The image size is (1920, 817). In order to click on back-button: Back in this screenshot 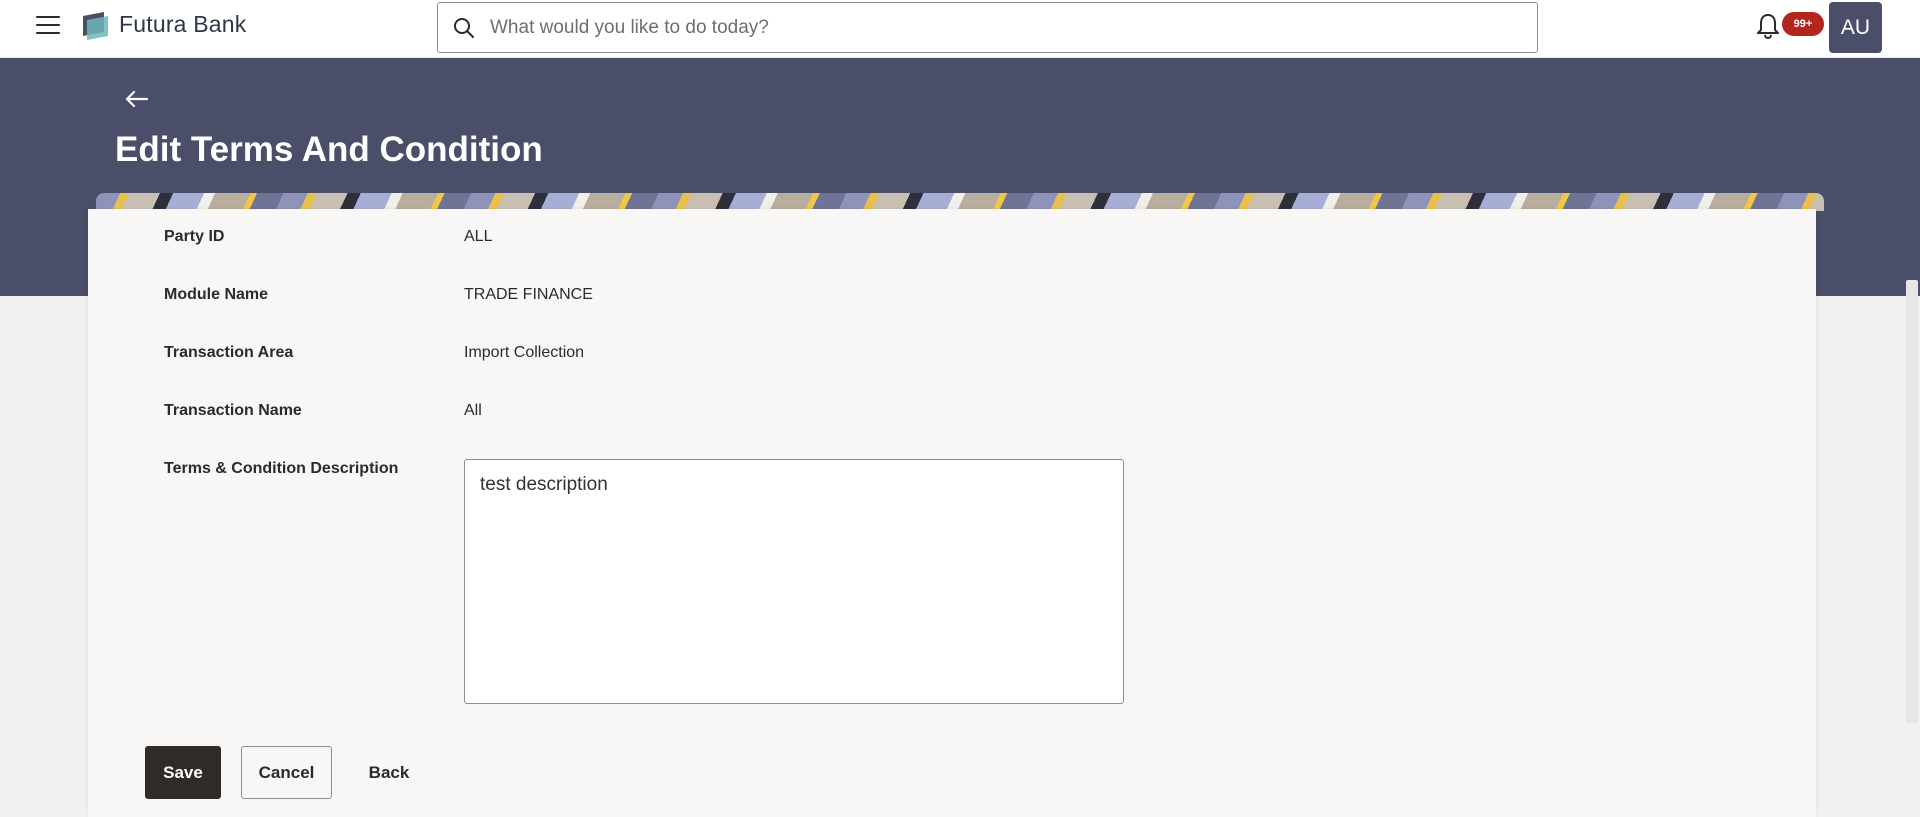, I will do `click(389, 772)`.